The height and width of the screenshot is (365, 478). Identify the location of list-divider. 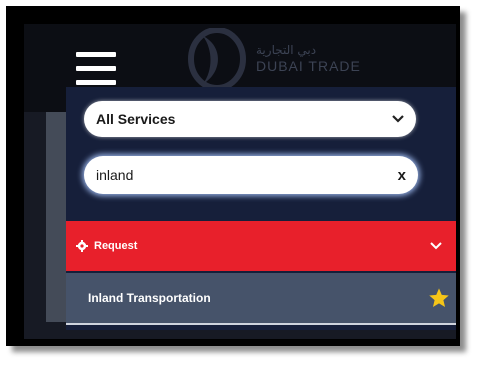
(261, 324).